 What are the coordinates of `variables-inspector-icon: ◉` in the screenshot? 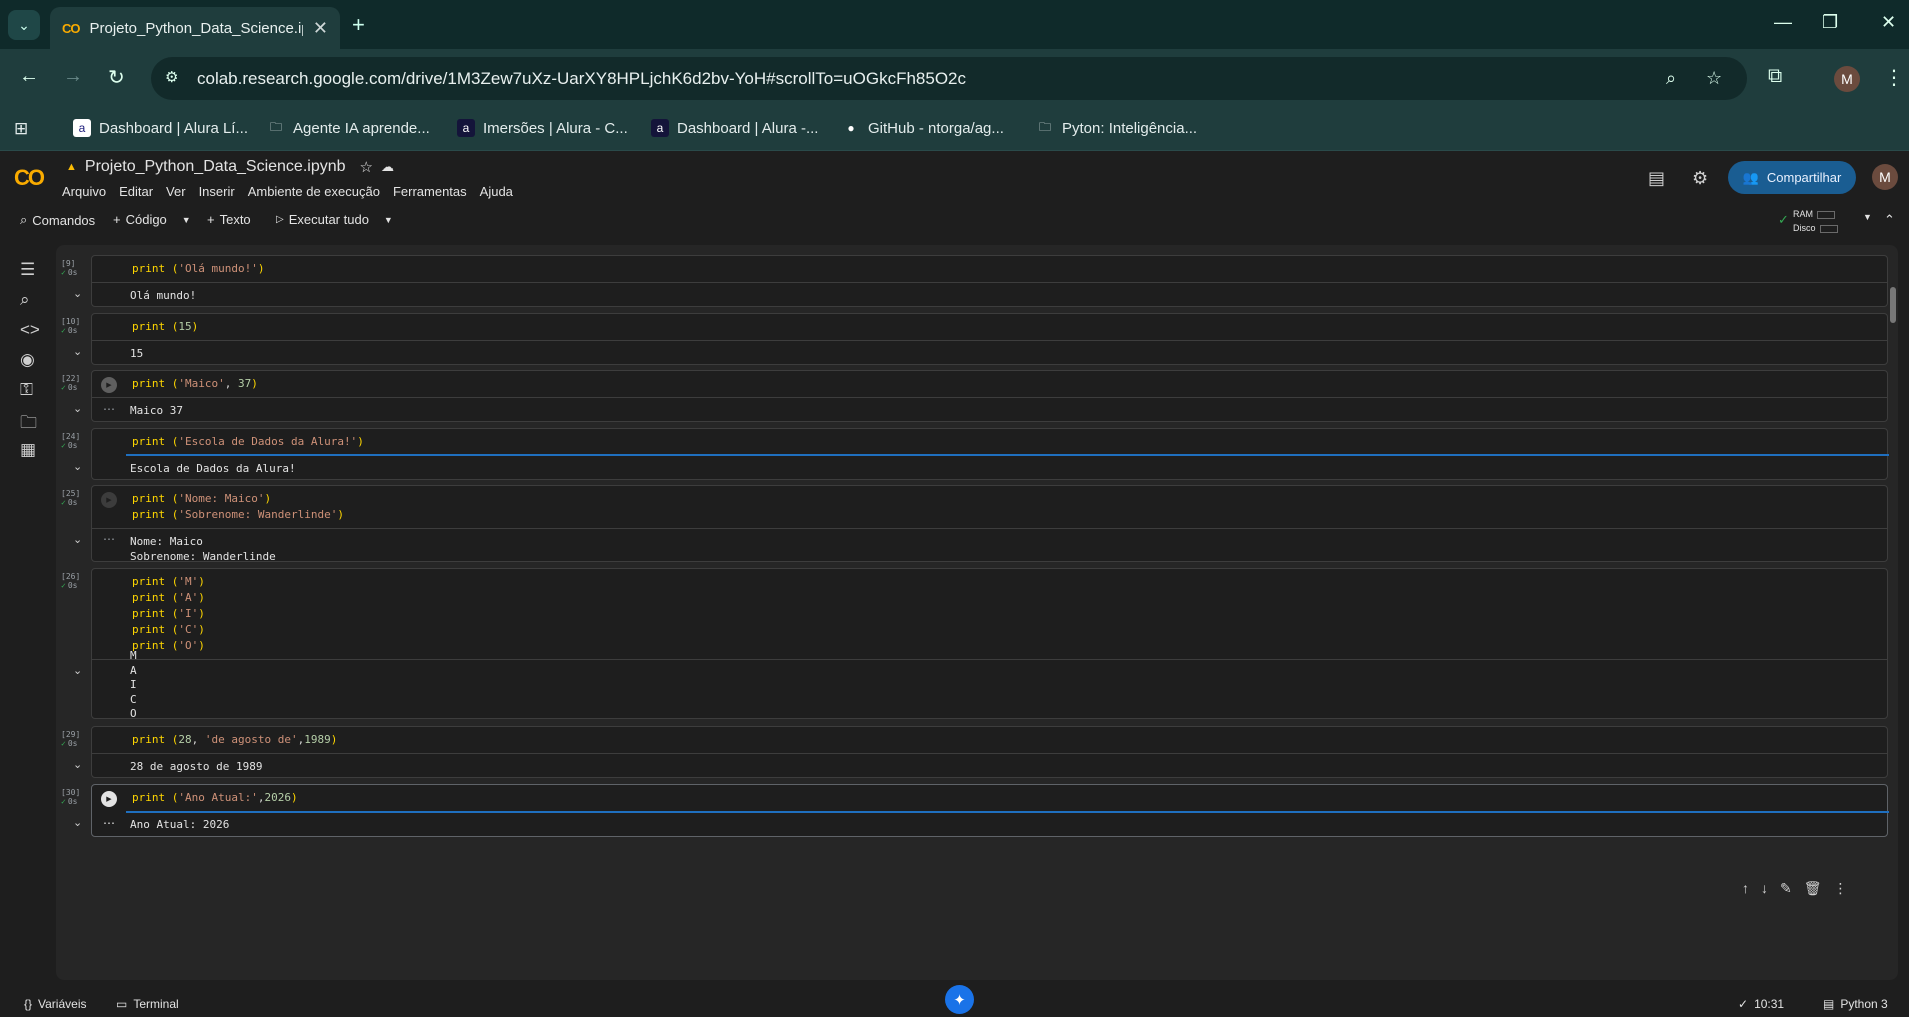 It's located at (27, 360).